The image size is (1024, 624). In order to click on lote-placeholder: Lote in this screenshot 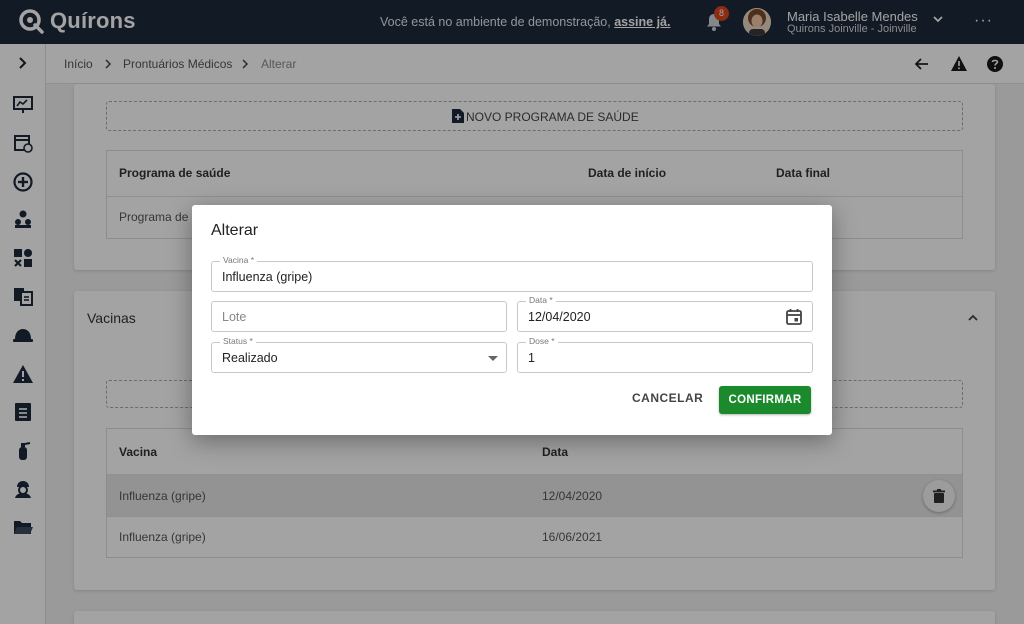, I will do `click(234, 317)`.